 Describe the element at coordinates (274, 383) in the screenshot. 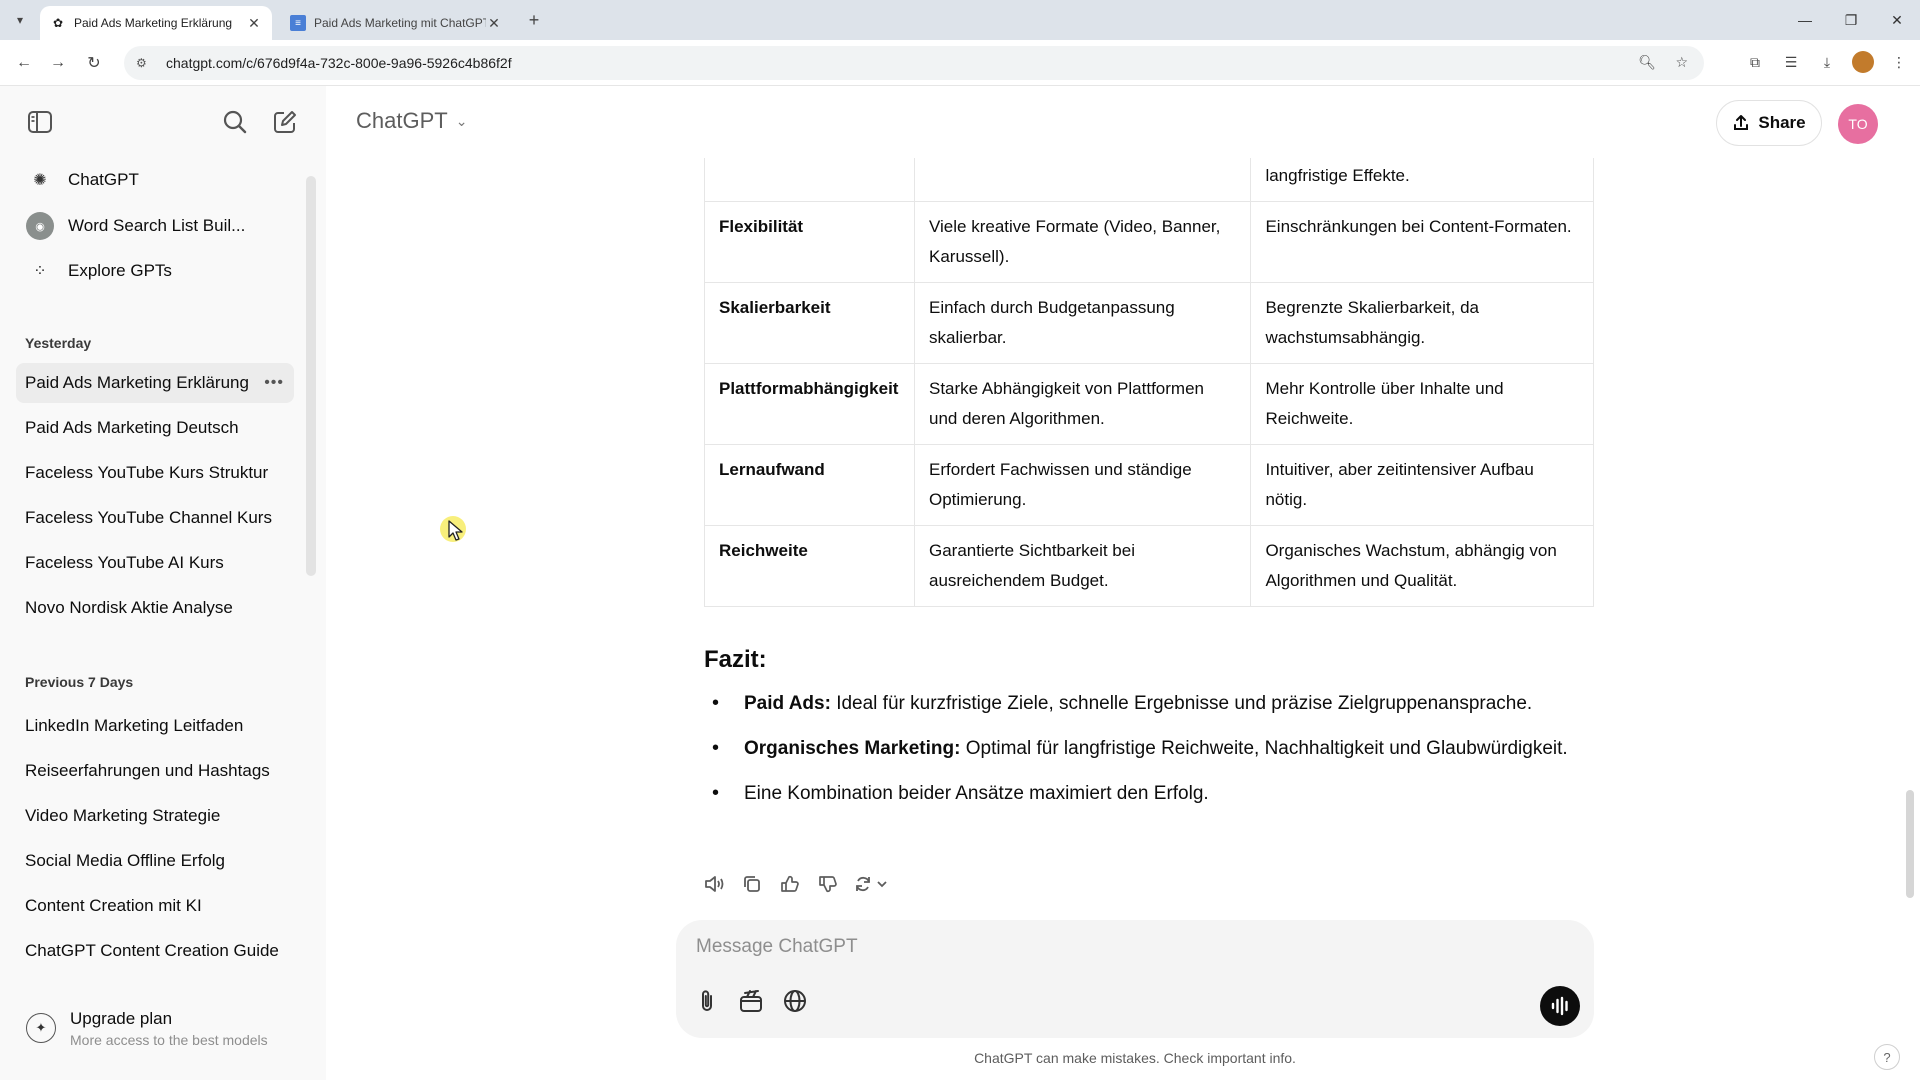

I see `more-options-icon: •••` at that location.